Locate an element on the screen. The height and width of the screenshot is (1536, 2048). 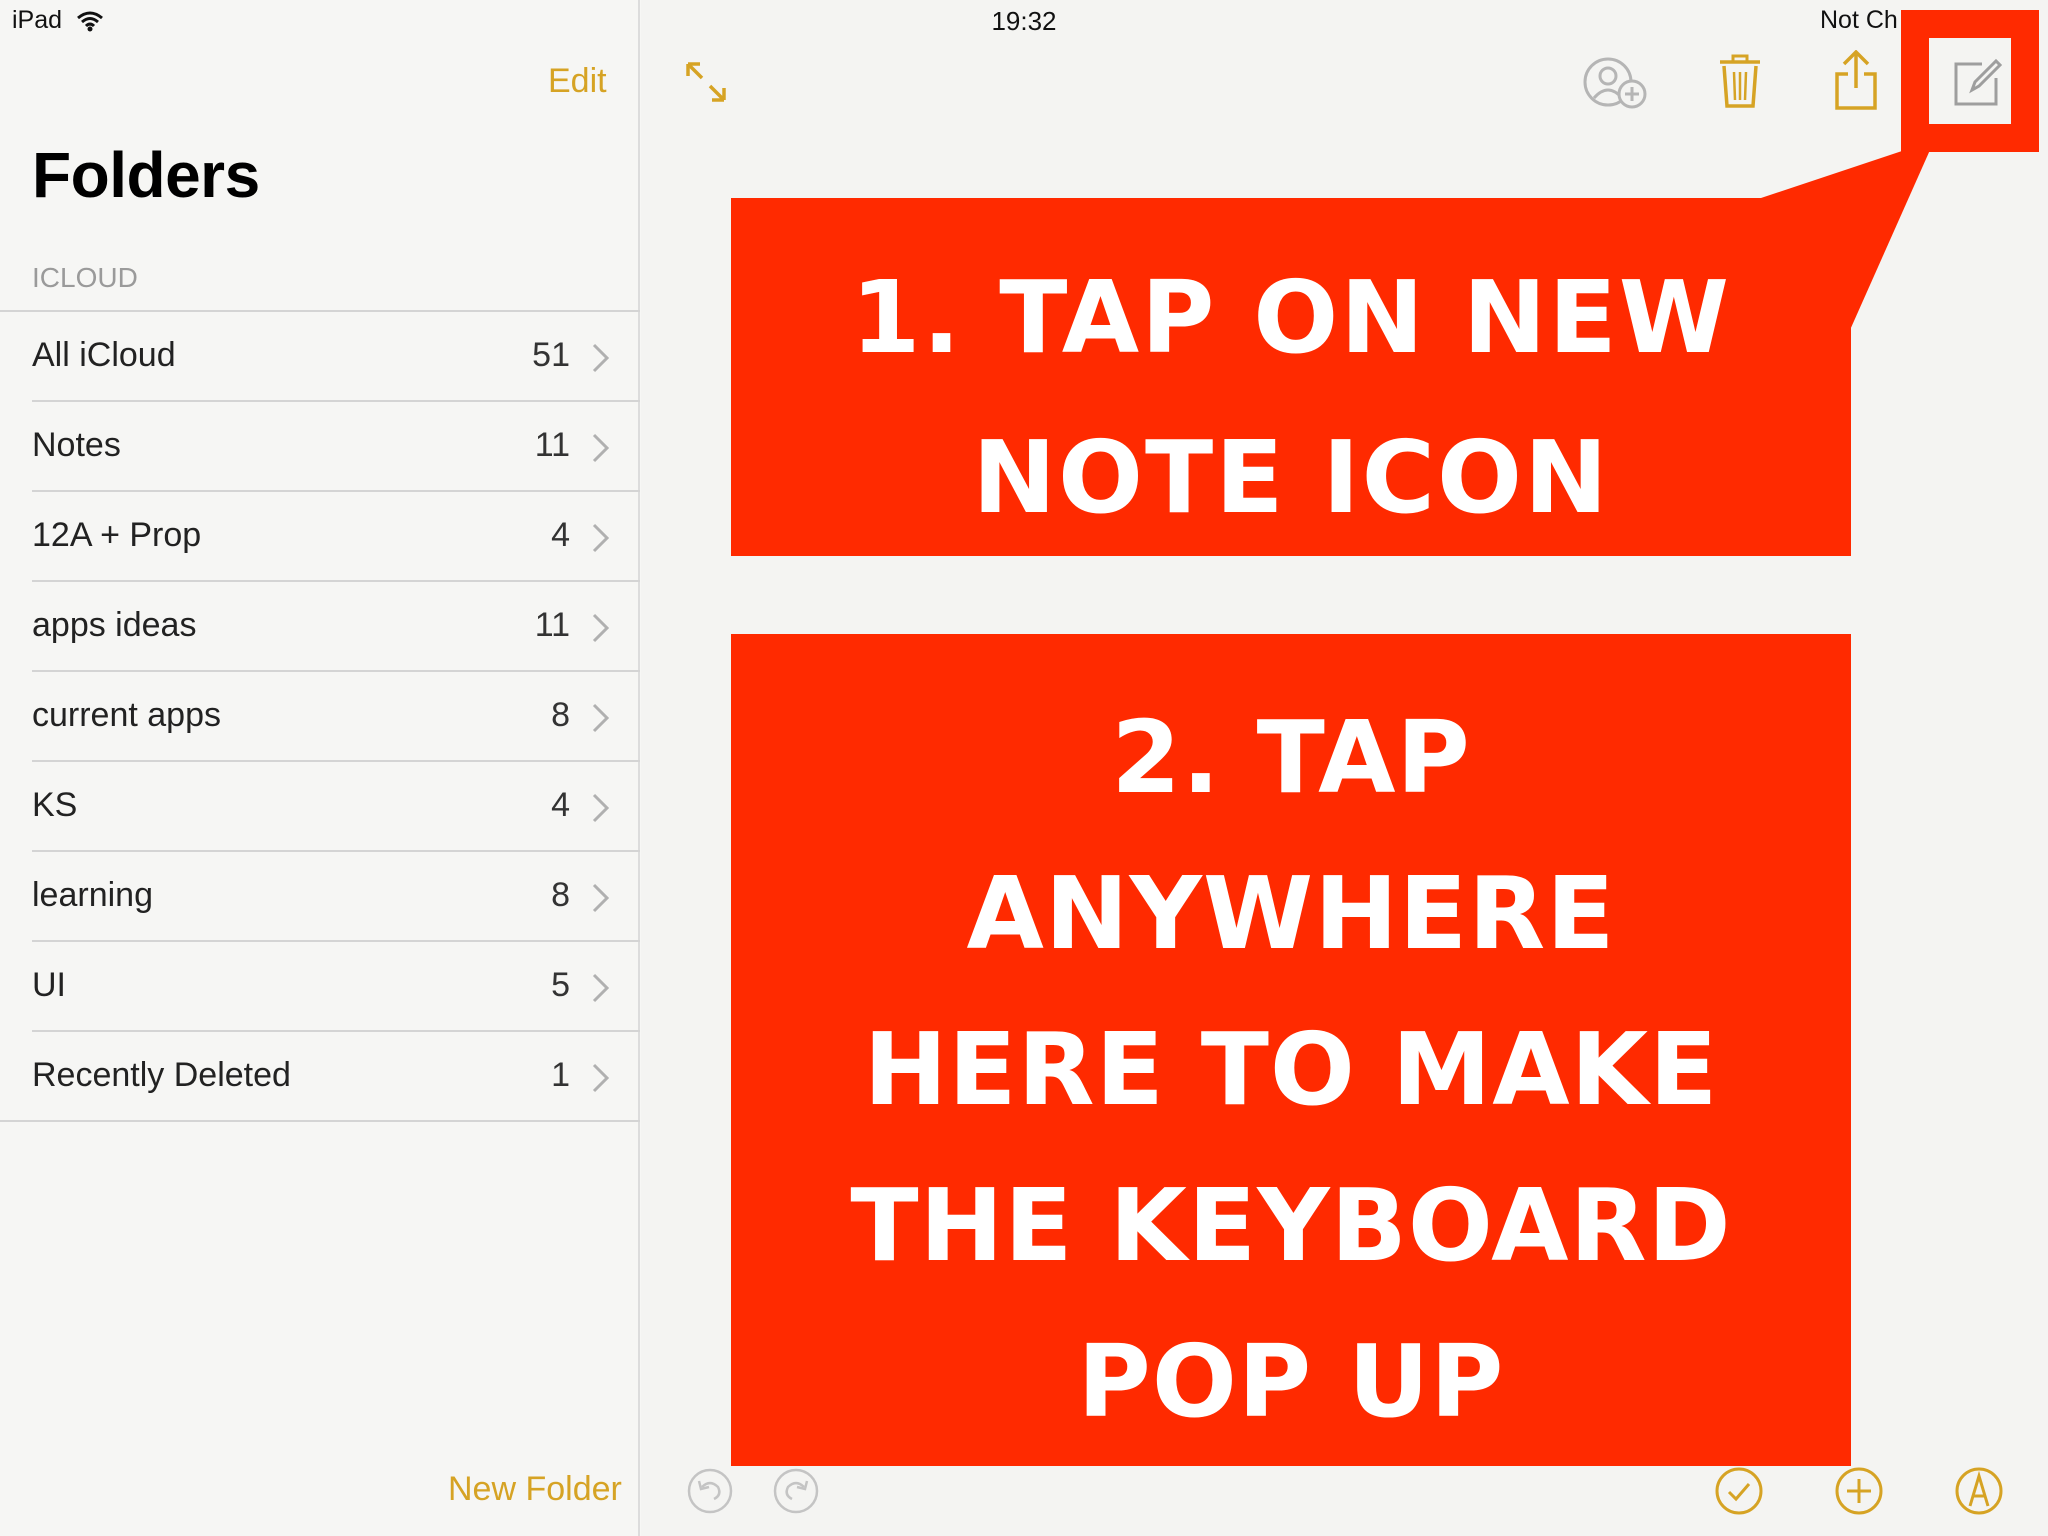
callout-text: ANYWHERE is located at coordinates (1291, 913).